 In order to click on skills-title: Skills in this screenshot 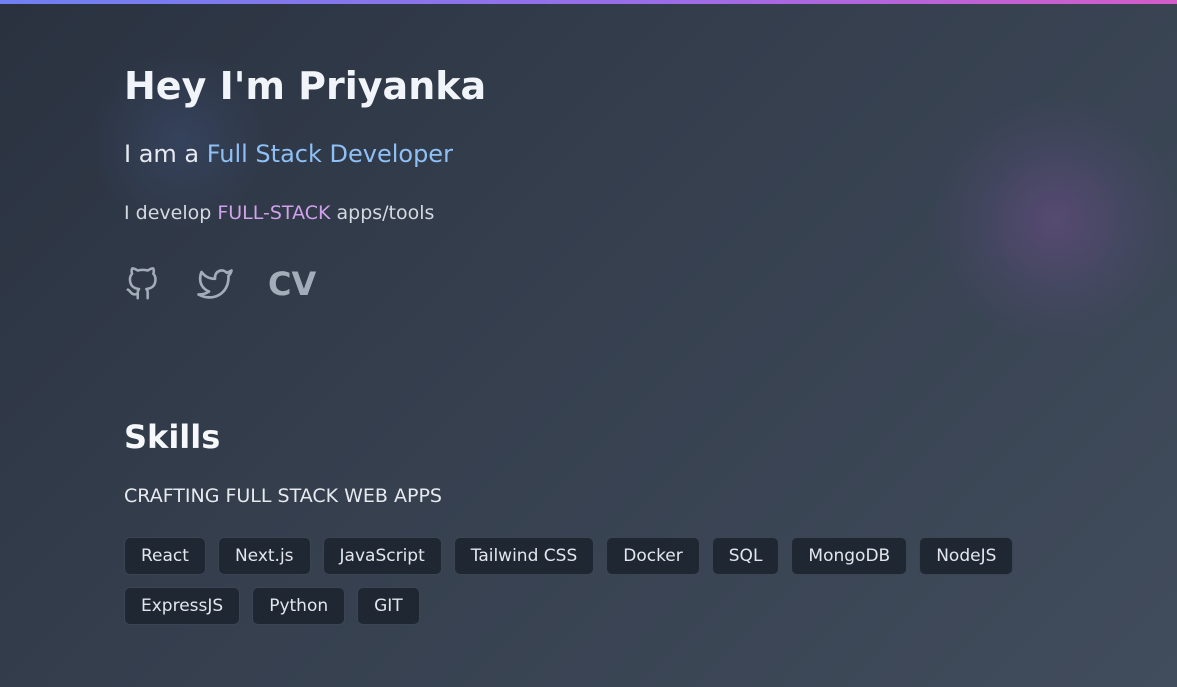, I will do `click(172, 437)`.